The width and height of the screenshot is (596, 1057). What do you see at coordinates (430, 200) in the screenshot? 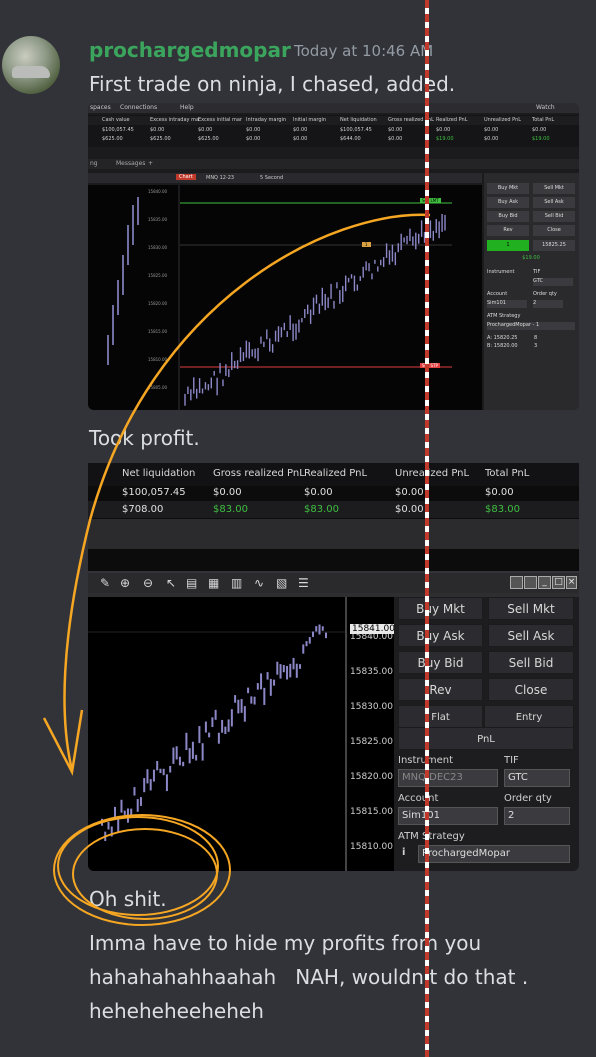
I see `sell-lmt-flag: Sell LMT` at bounding box center [430, 200].